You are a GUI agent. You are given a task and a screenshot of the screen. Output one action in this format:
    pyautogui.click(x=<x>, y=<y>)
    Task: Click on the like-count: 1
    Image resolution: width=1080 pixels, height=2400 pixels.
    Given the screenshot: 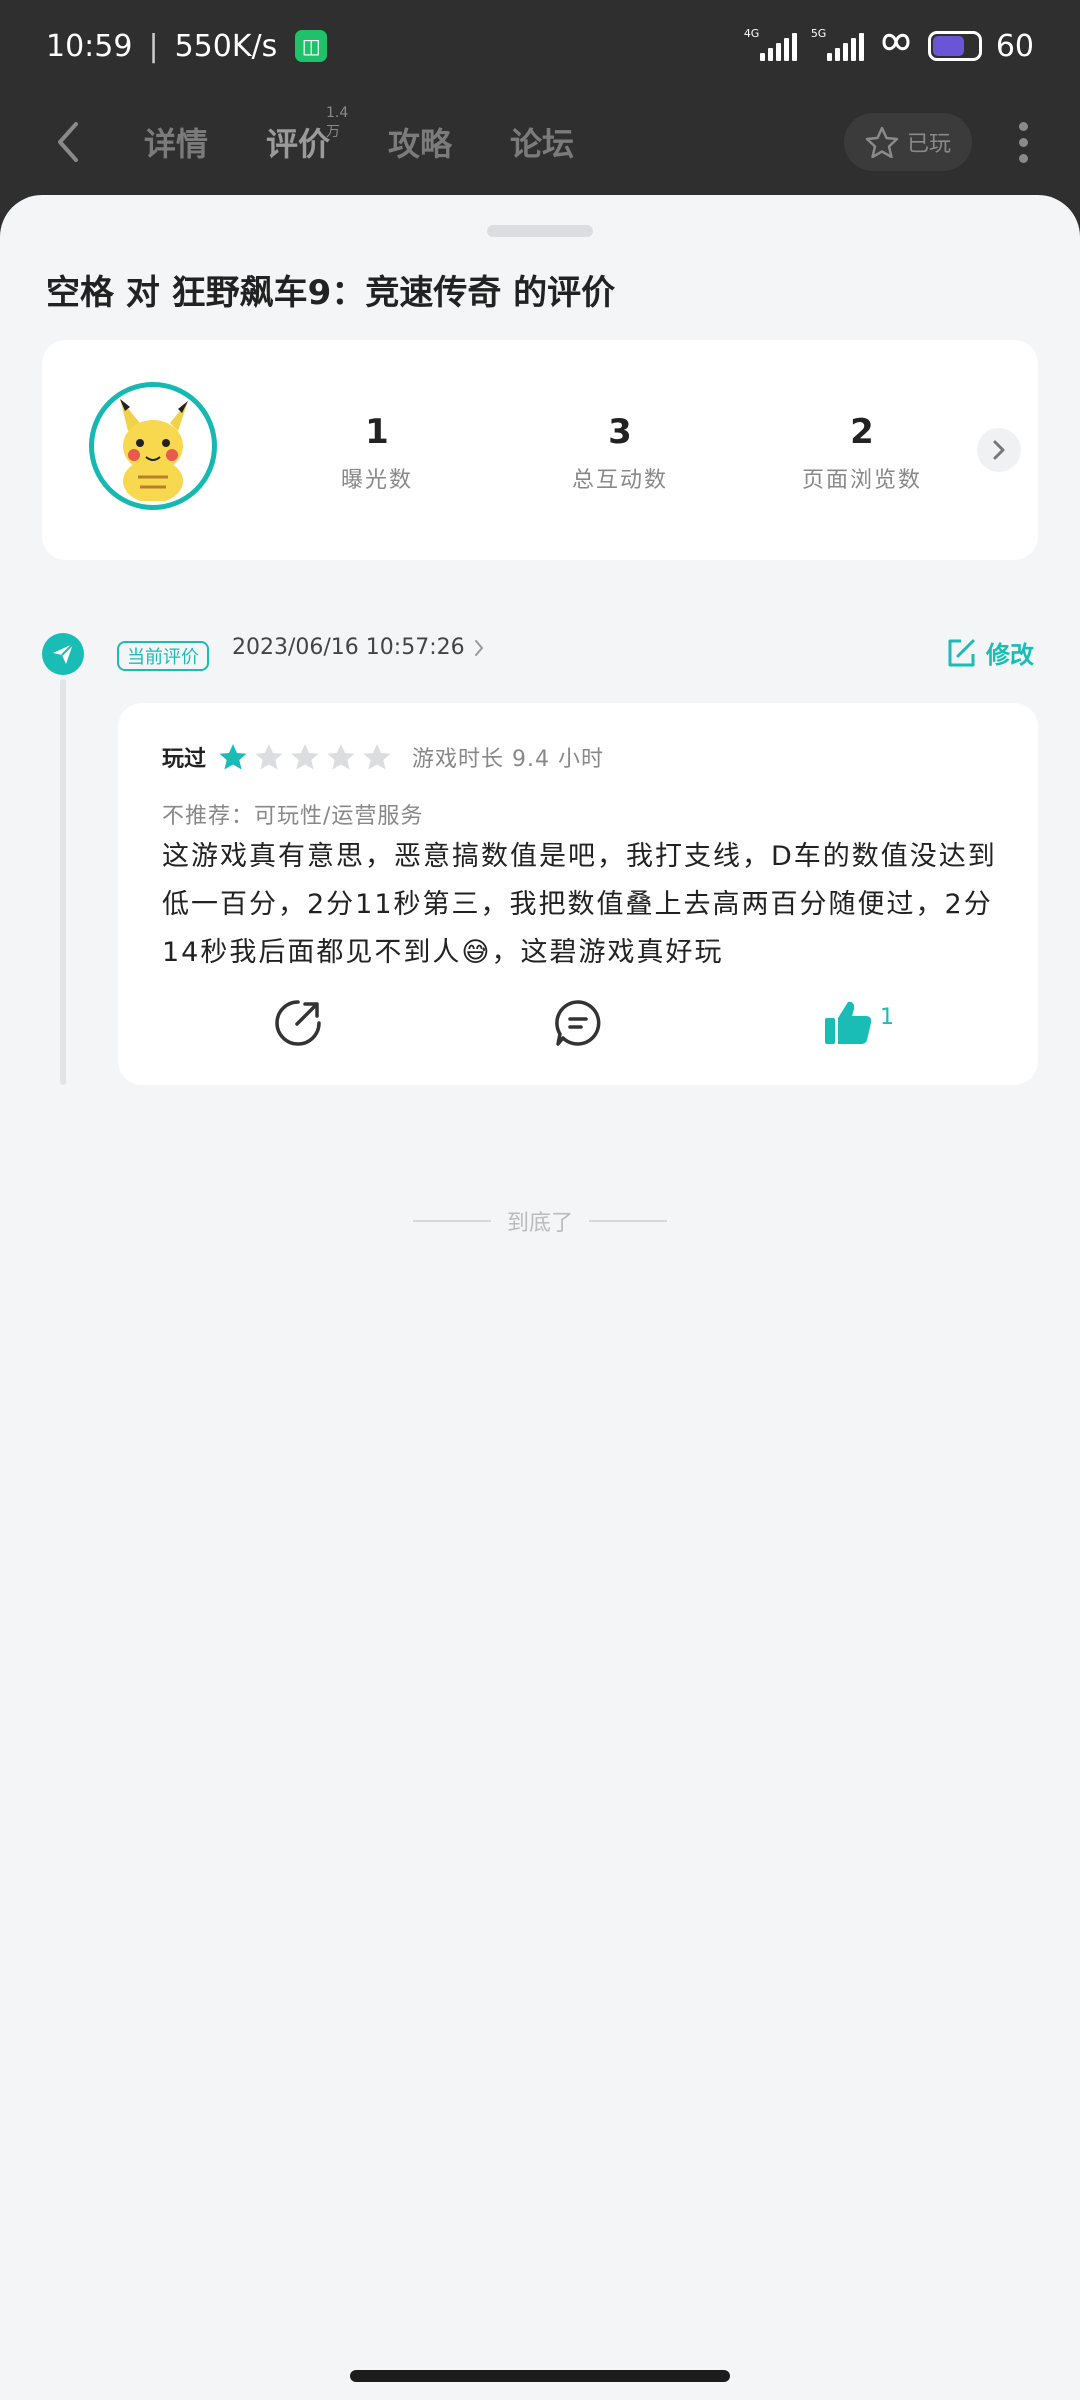 What is the action you would take?
    pyautogui.click(x=887, y=1017)
    